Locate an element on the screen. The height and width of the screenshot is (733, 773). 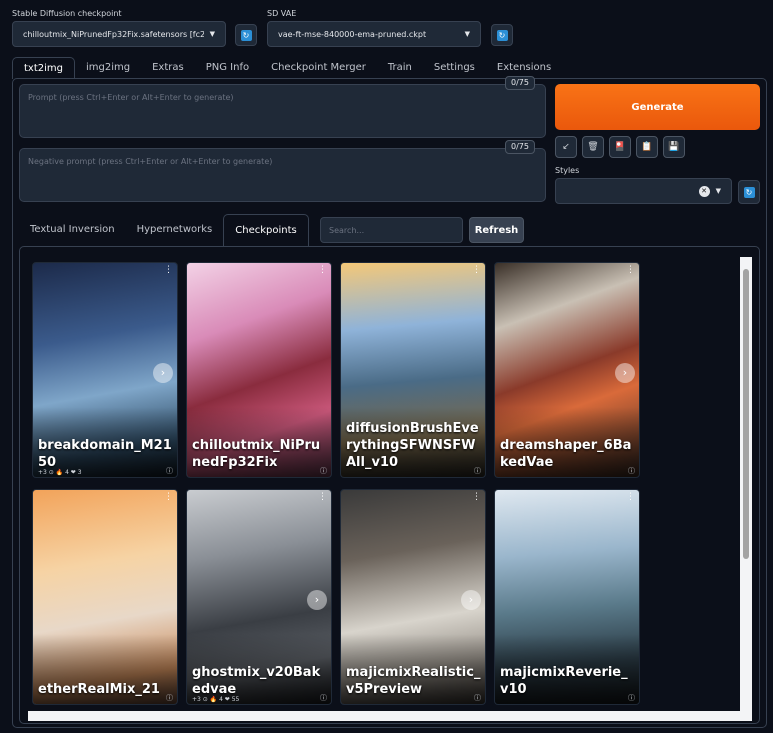
vae-refresh-button: ↻ is located at coordinates (502, 35).